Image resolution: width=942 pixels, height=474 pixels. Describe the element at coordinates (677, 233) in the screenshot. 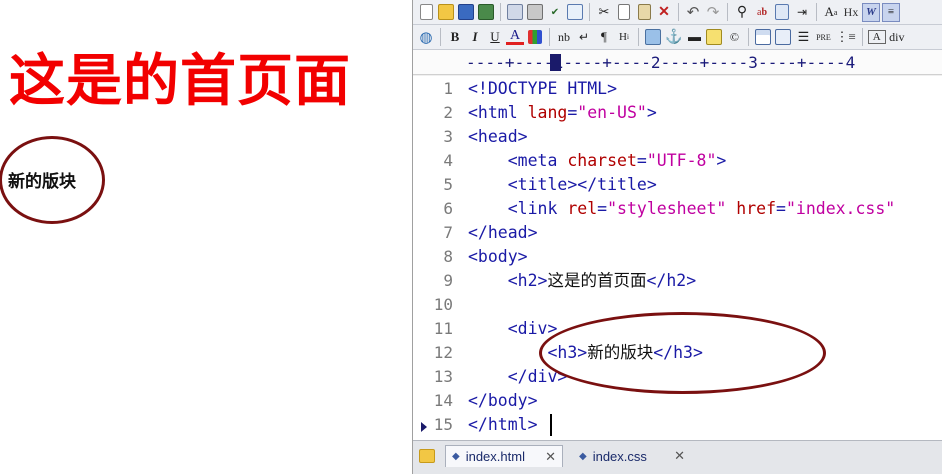

I see `code-line: 7 </head>` at that location.